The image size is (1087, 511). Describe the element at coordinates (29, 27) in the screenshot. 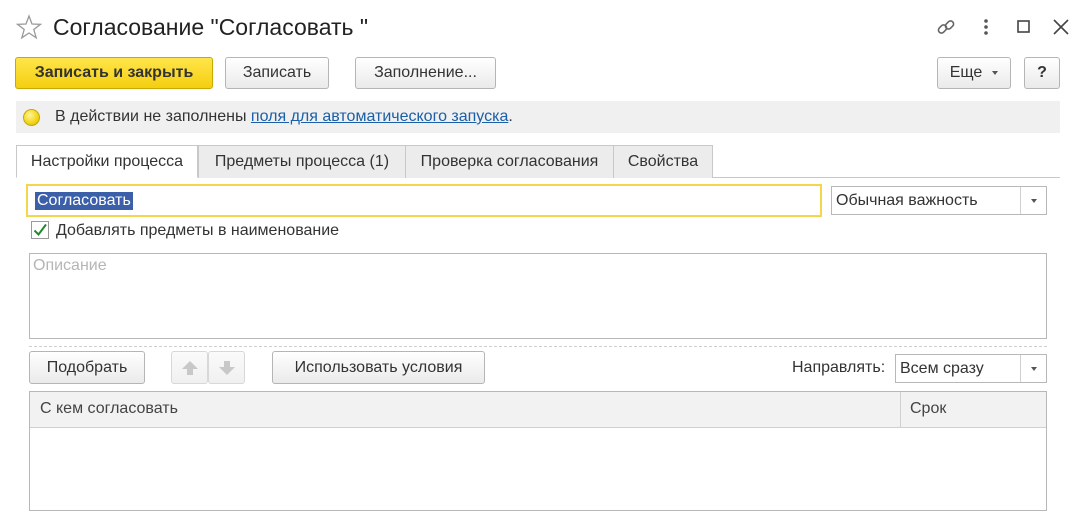

I see `favorite-star-icon` at that location.